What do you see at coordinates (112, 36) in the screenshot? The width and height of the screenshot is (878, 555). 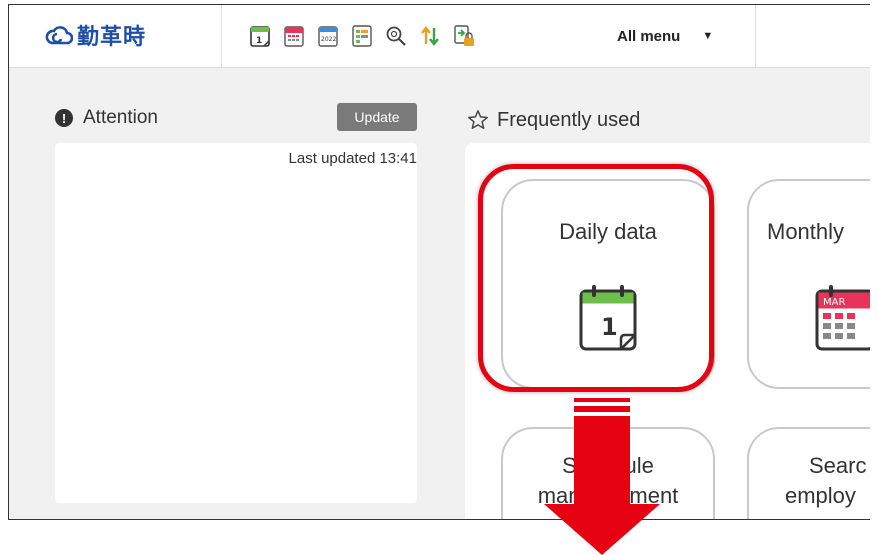 I see `app-logo-text: 勤革時` at bounding box center [112, 36].